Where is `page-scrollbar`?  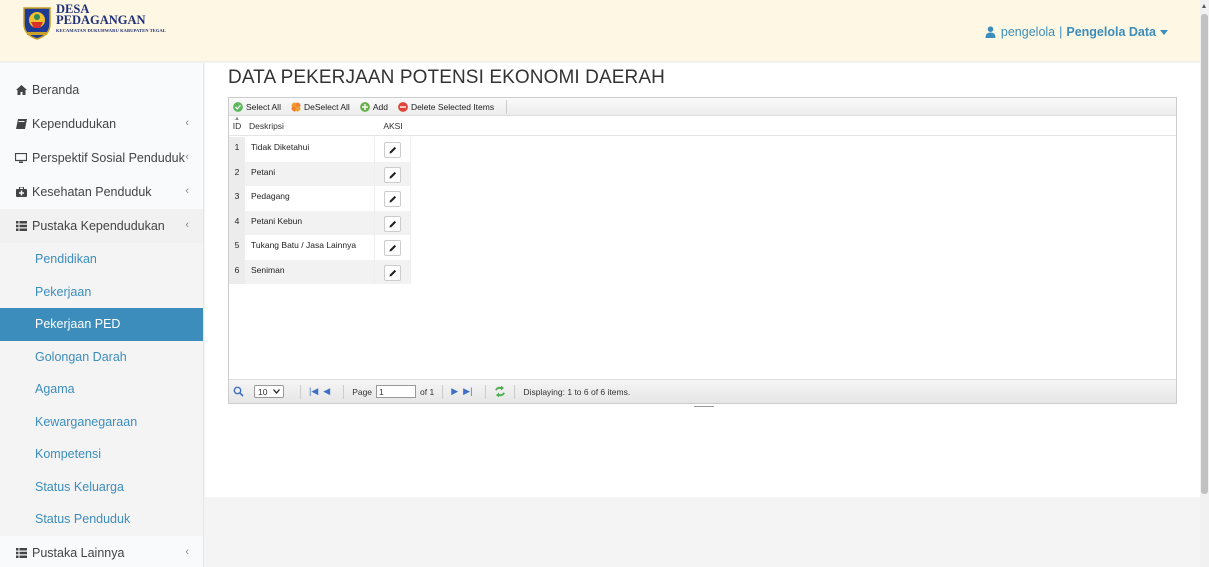
page-scrollbar is located at coordinates (1204, 283).